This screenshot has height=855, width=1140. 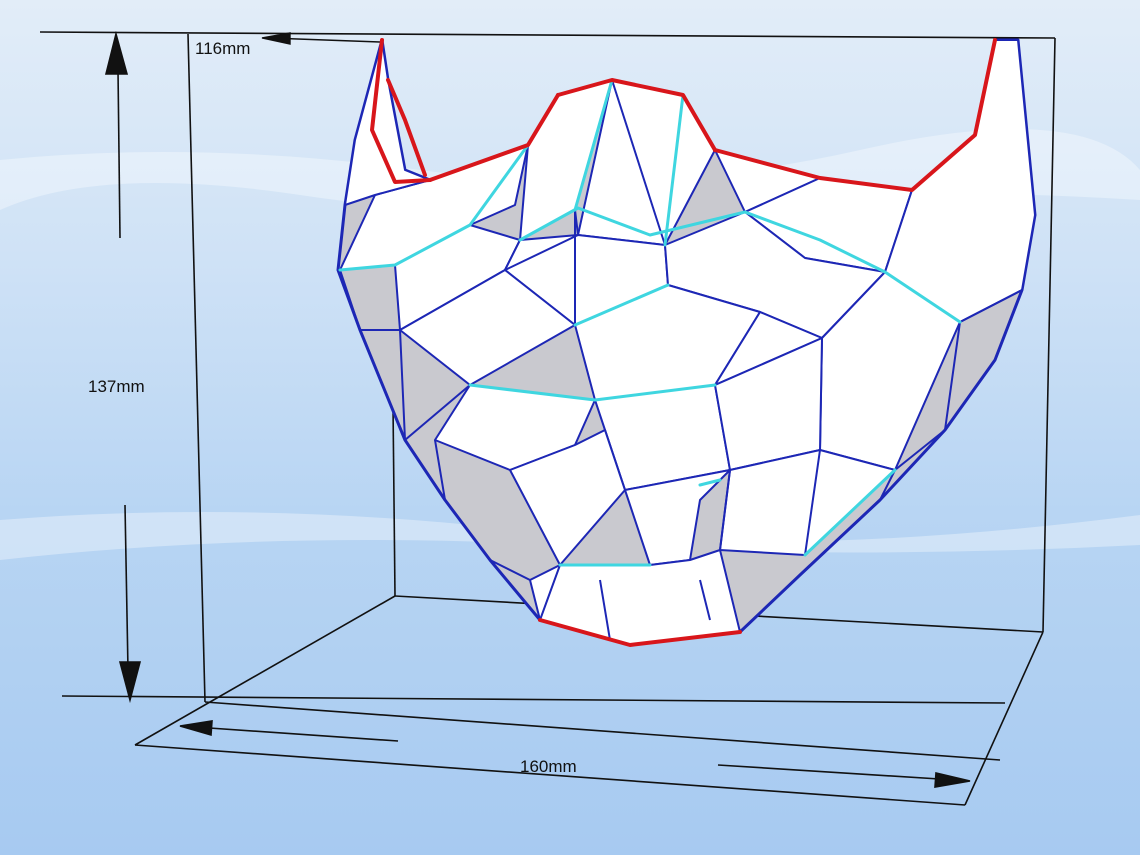 What do you see at coordinates (123, 367) in the screenshot?
I see `height-dimension` at bounding box center [123, 367].